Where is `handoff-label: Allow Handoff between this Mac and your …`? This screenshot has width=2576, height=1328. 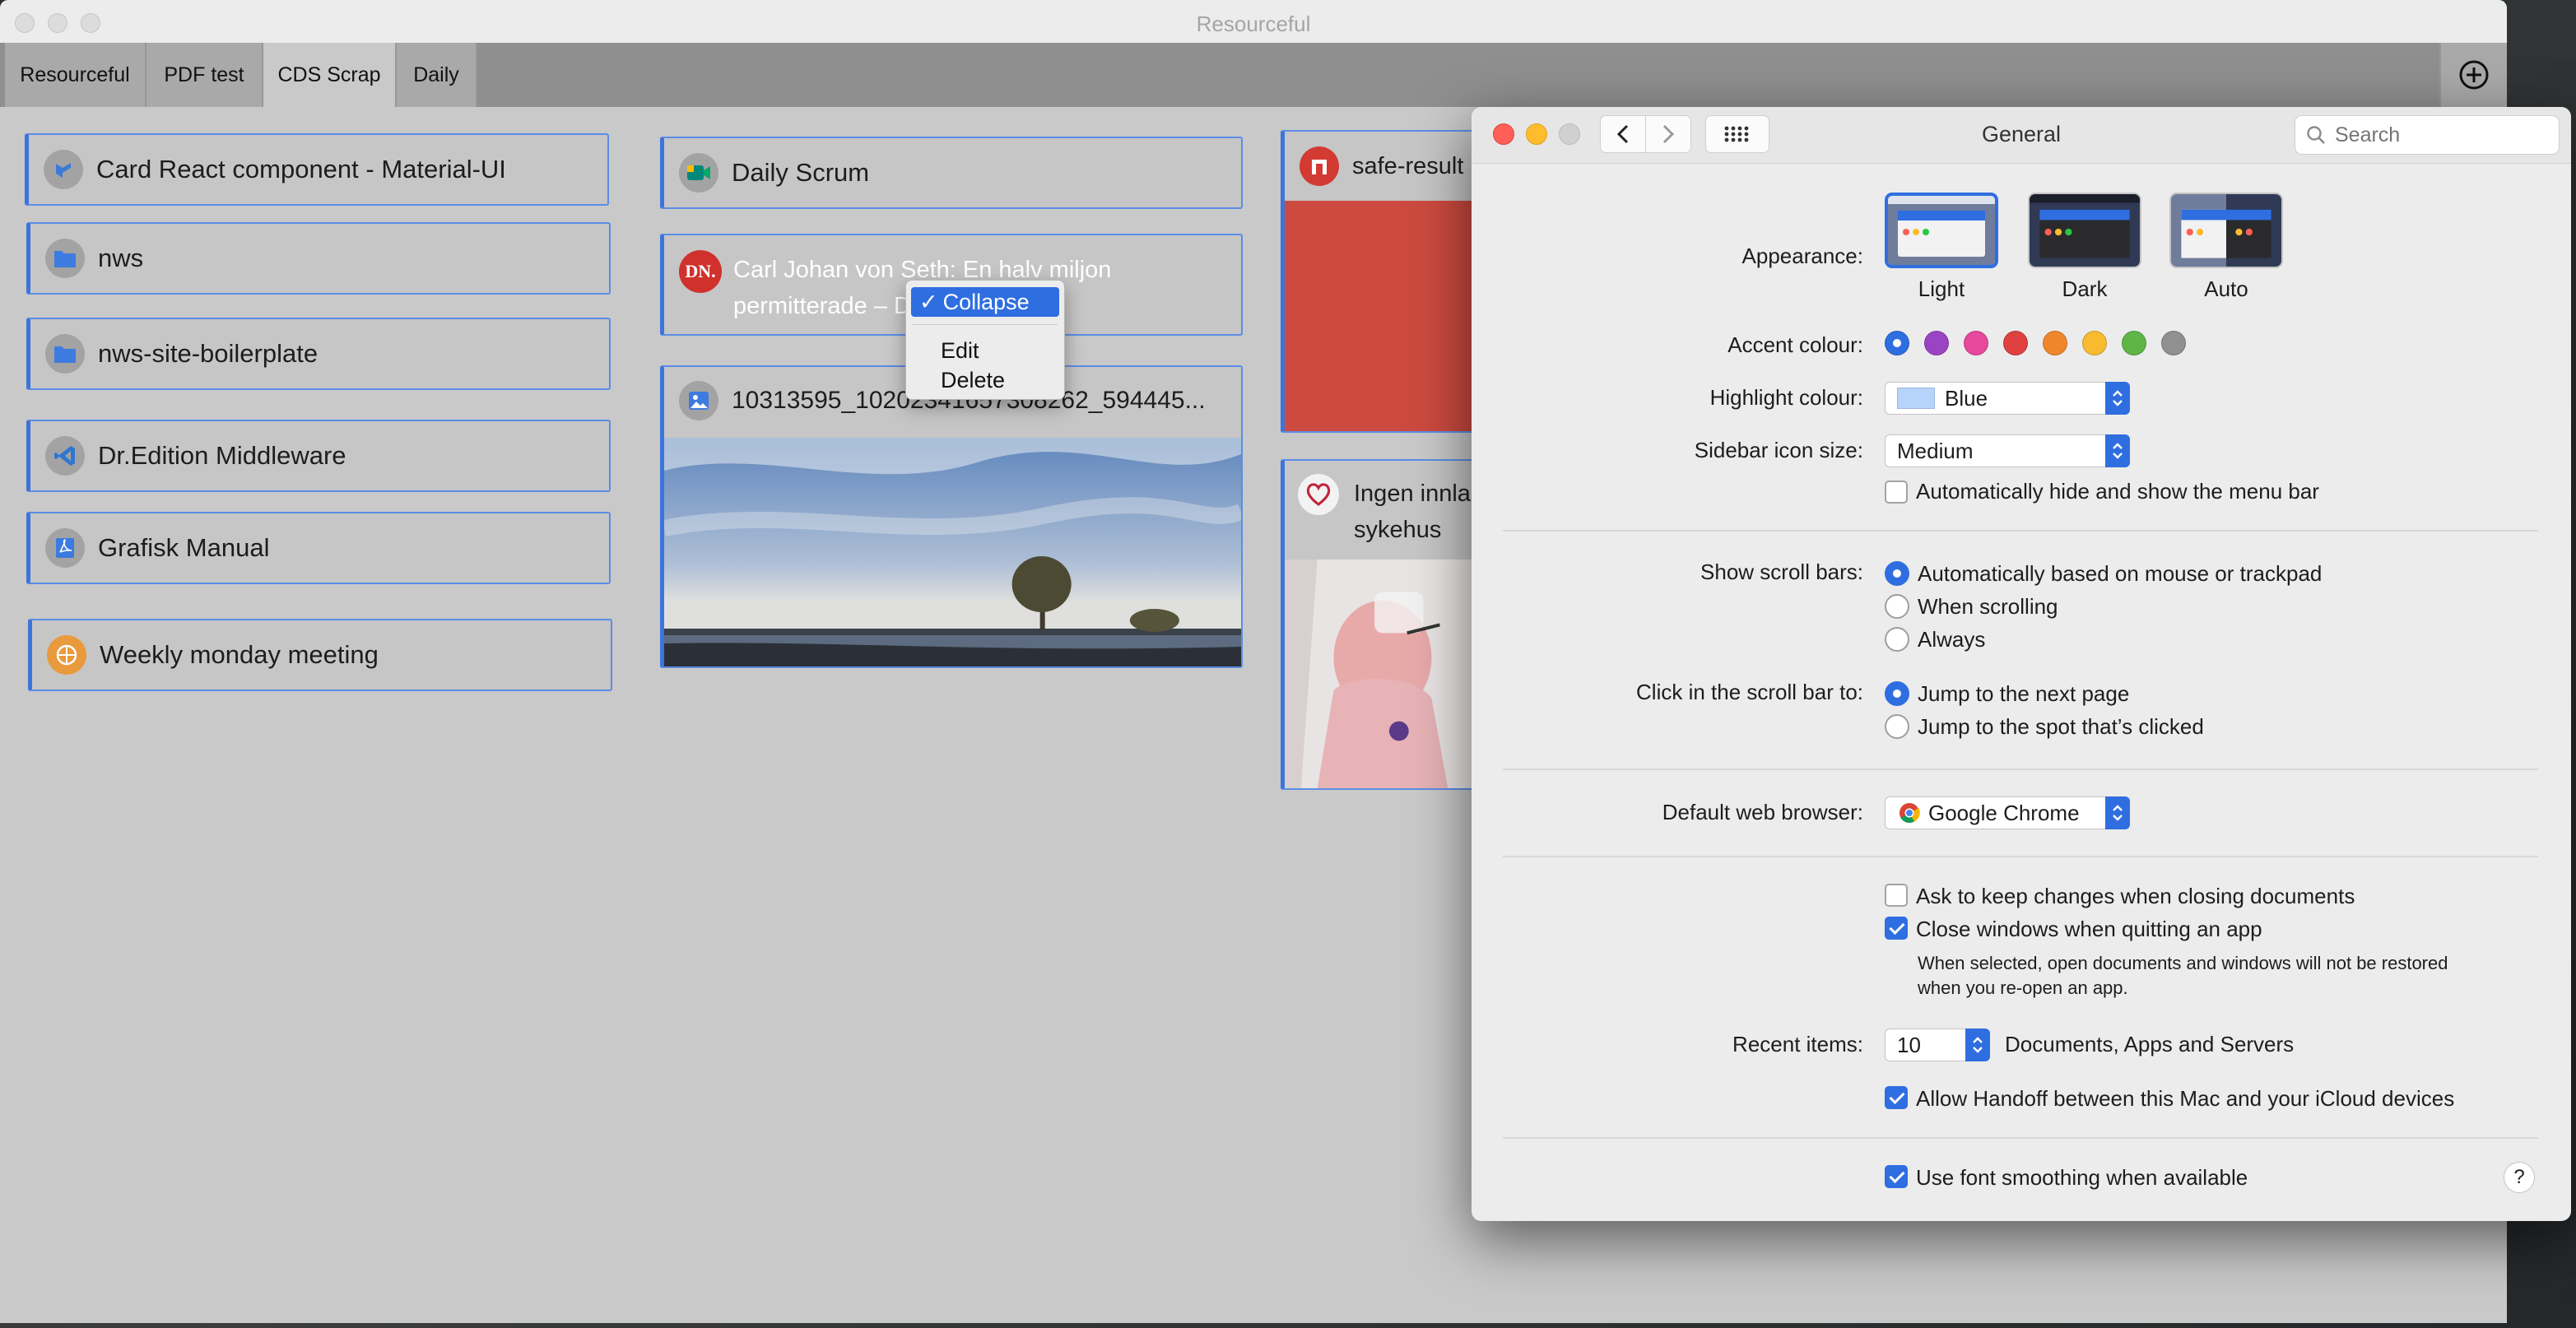
handoff-label: Allow Handoff between this Mac and your … is located at coordinates (2185, 1098).